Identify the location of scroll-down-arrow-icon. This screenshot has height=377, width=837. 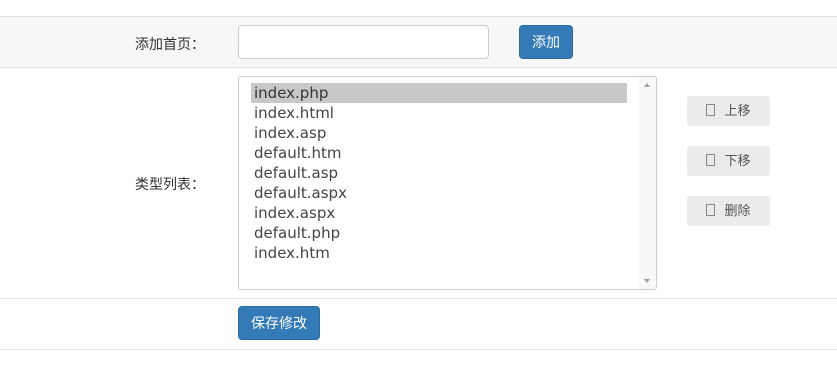
(647, 281).